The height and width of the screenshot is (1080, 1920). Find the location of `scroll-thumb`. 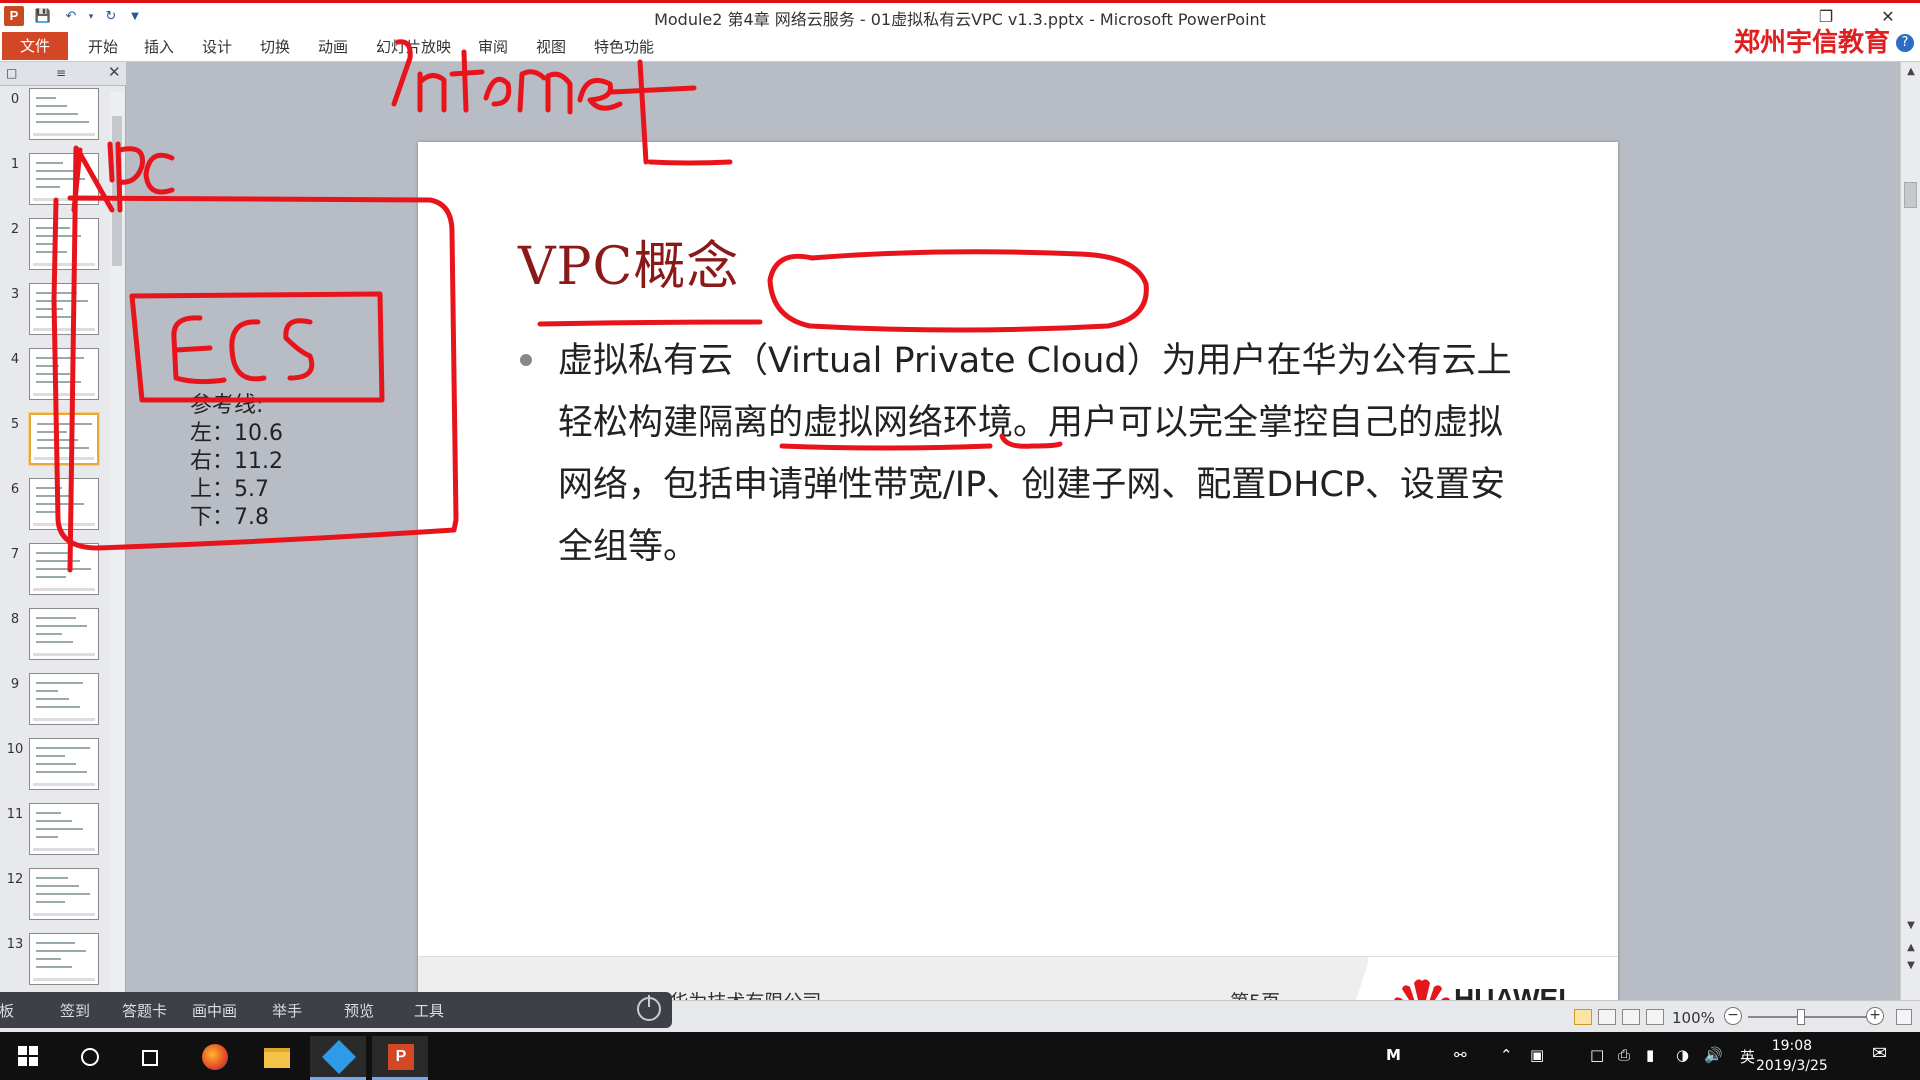

scroll-thumb is located at coordinates (1910, 195).